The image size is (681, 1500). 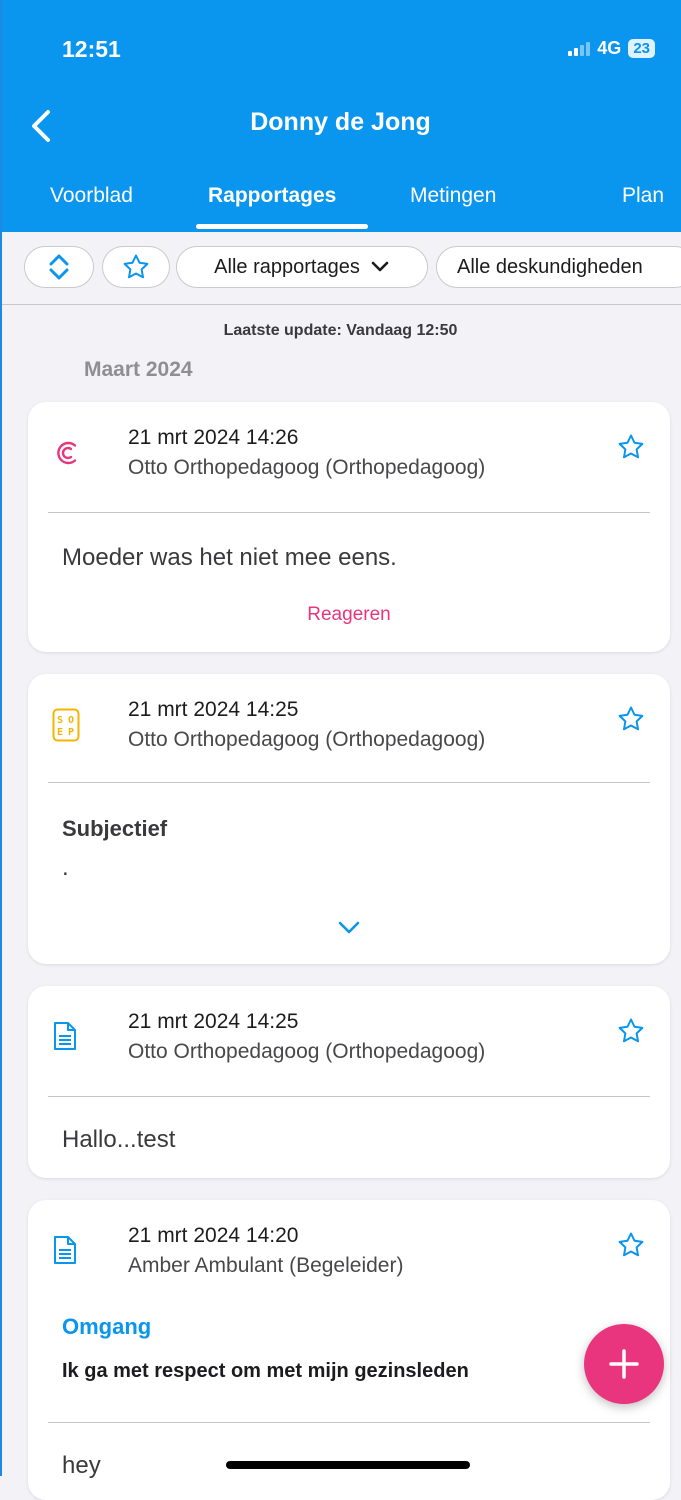 I want to click on home-indicator, so click(x=348, y=1465).